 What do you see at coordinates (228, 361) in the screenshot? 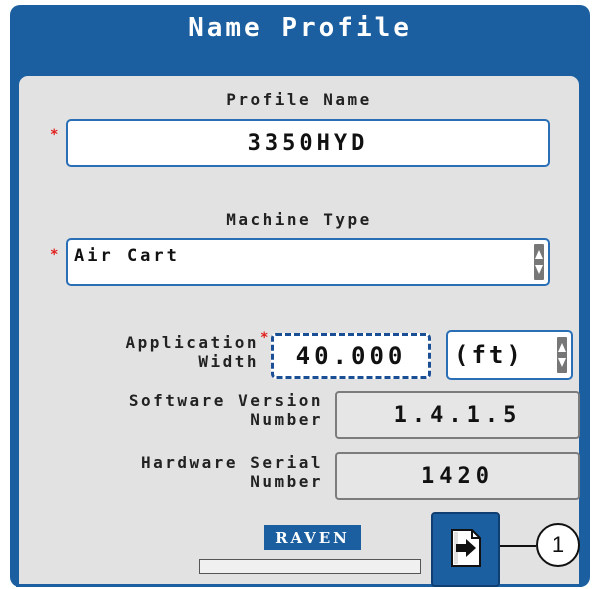
I see `application-width-label-line2: Width` at bounding box center [228, 361].